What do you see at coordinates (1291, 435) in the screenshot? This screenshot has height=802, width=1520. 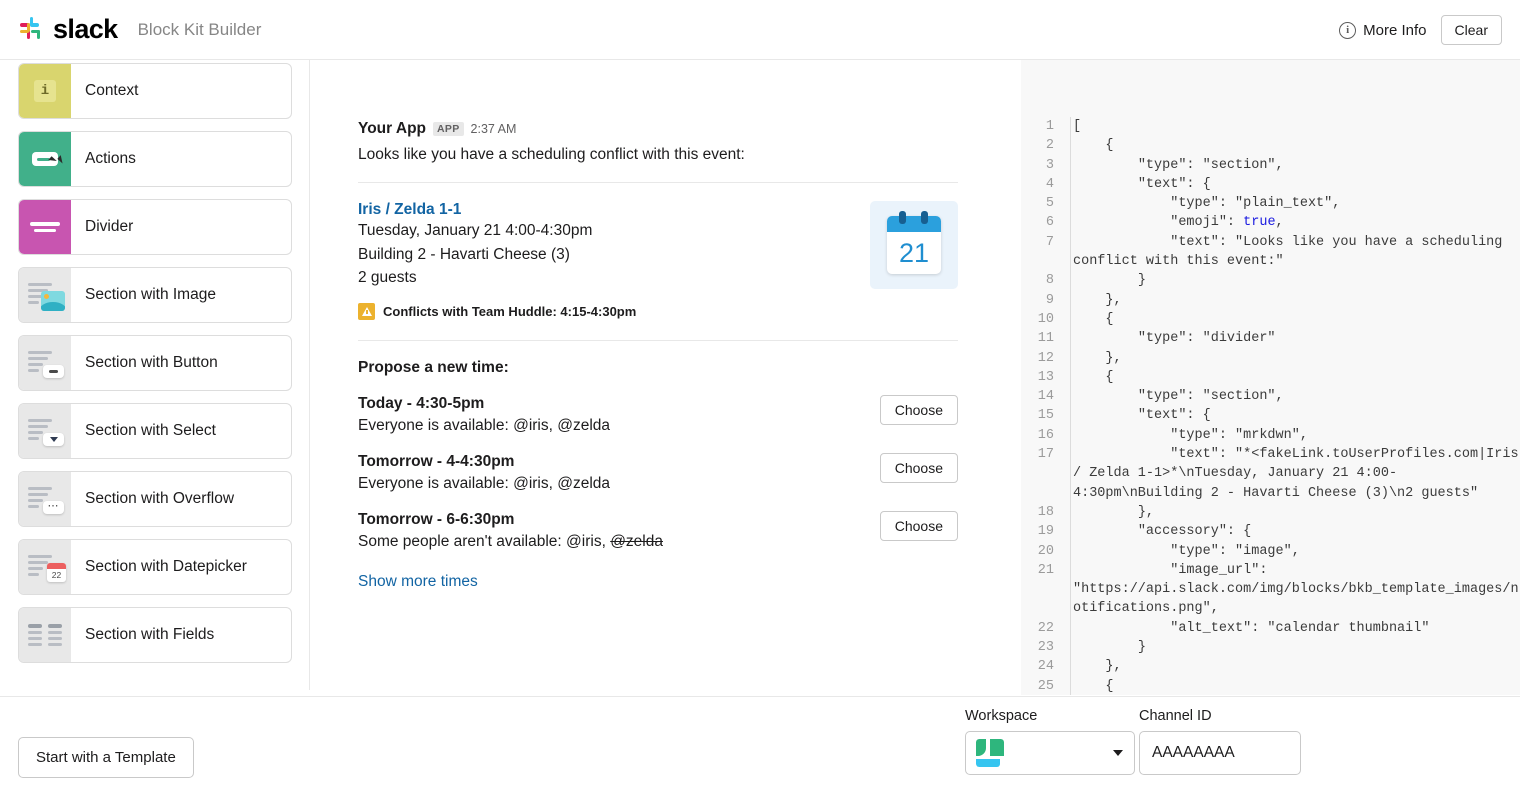 I see `line-text: "type": "mrkdwn",` at bounding box center [1291, 435].